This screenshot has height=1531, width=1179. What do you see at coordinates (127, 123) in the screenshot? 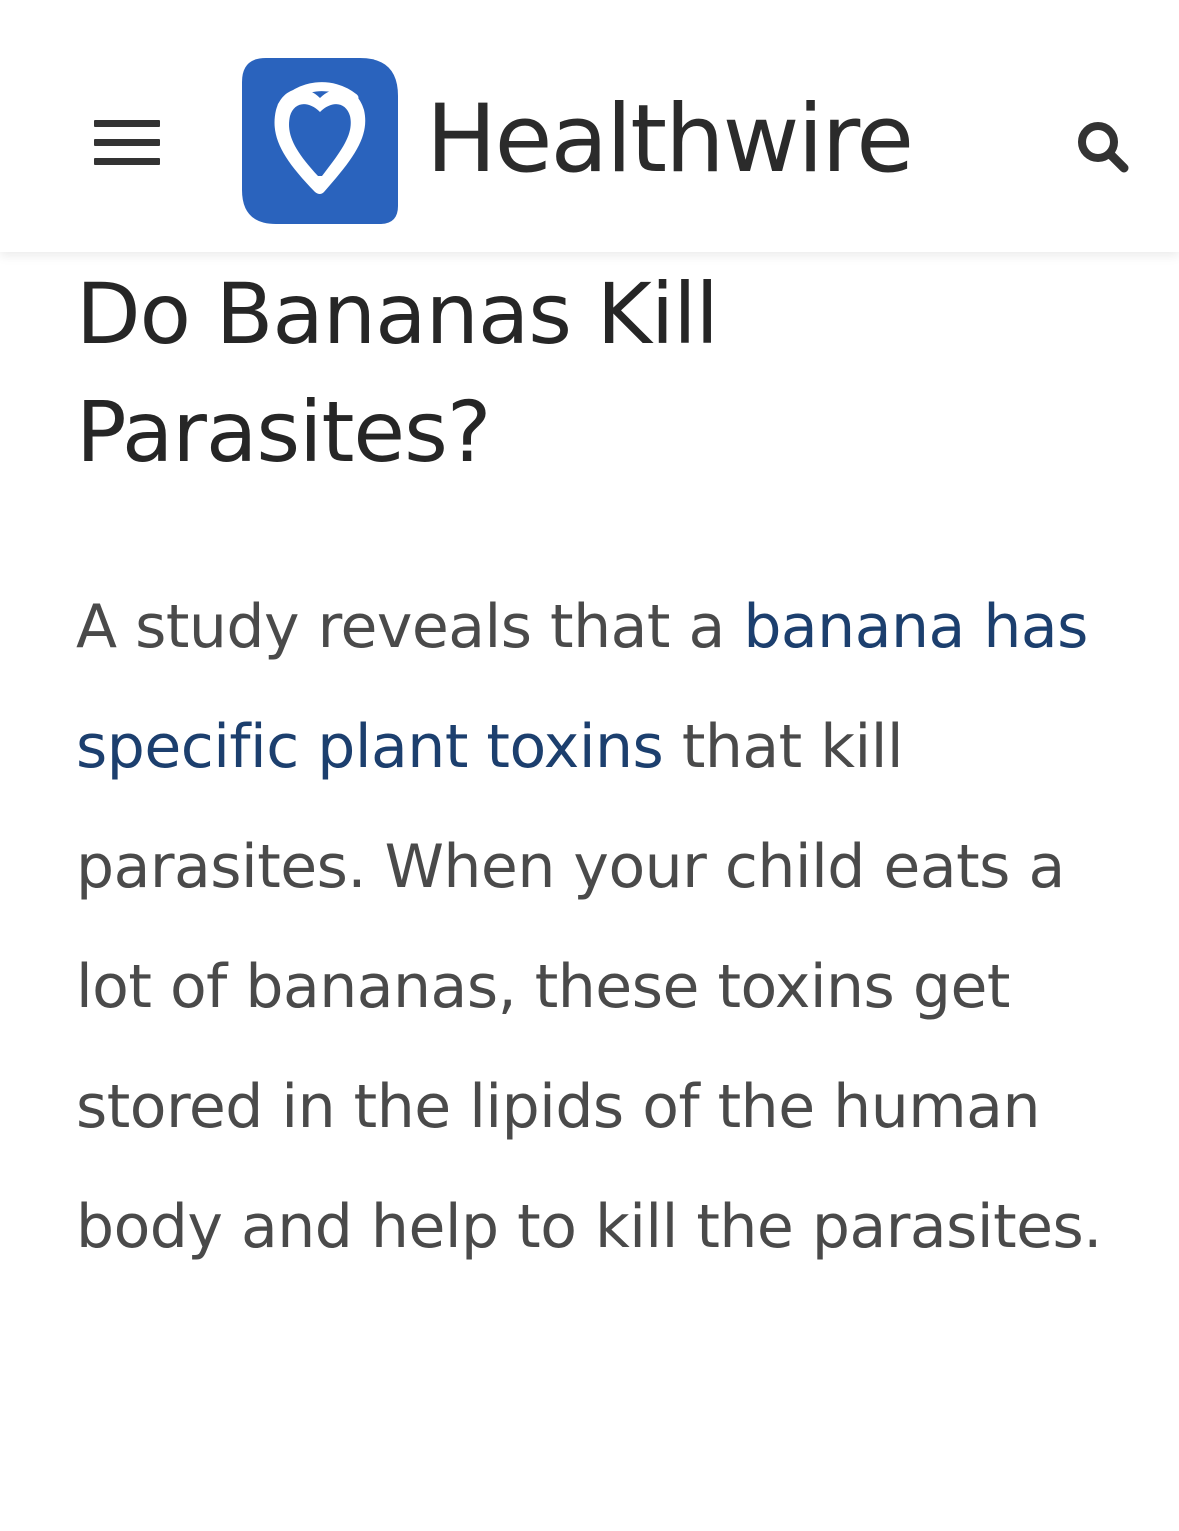
I see `menu-bar-top` at bounding box center [127, 123].